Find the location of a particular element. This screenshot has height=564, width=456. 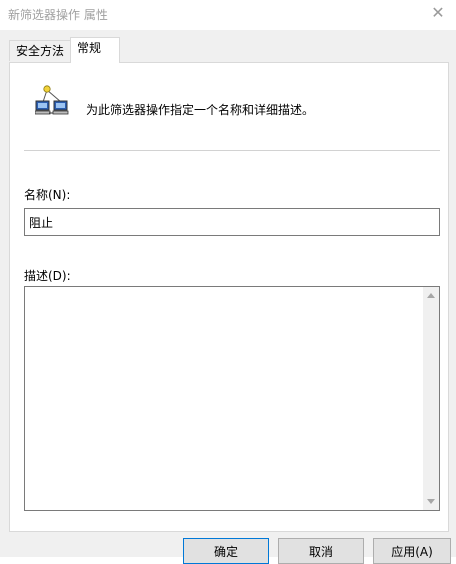

instruction-text: 为此筛选器操作指定一个名称和详细描述。 is located at coordinates (200, 110).